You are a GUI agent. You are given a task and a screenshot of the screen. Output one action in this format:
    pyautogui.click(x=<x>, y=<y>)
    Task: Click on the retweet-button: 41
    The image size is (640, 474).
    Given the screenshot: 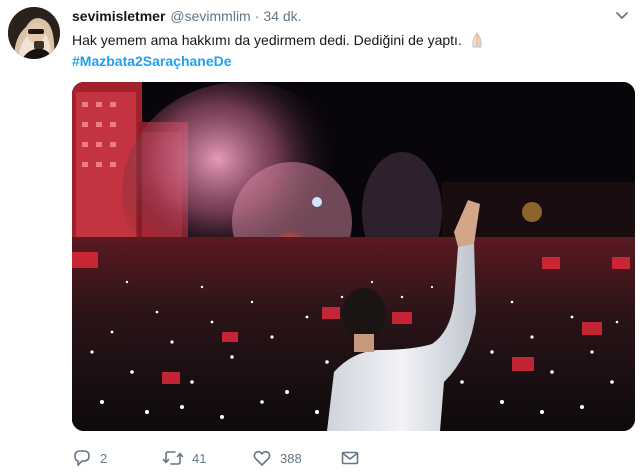 What is the action you would take?
    pyautogui.click(x=184, y=458)
    